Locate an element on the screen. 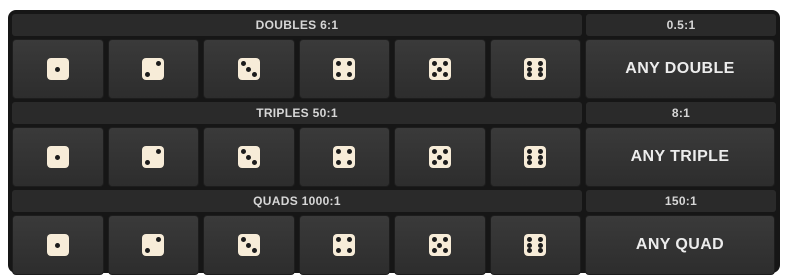  doubles-two-bet-button is located at coordinates (153, 69).